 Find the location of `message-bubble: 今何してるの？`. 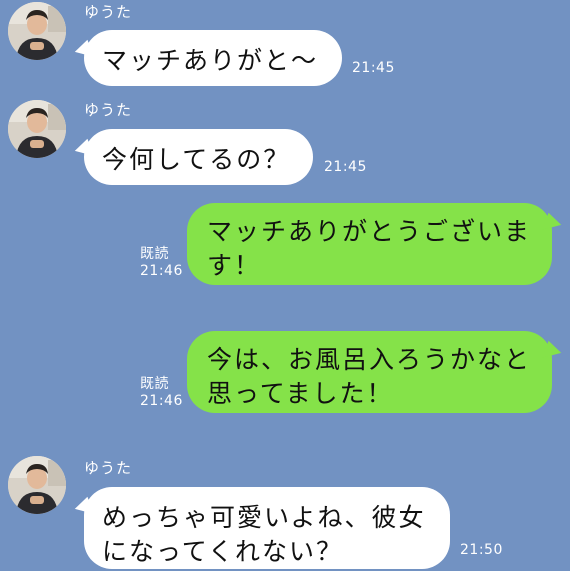

message-bubble: 今何してるの？ is located at coordinates (198, 157).